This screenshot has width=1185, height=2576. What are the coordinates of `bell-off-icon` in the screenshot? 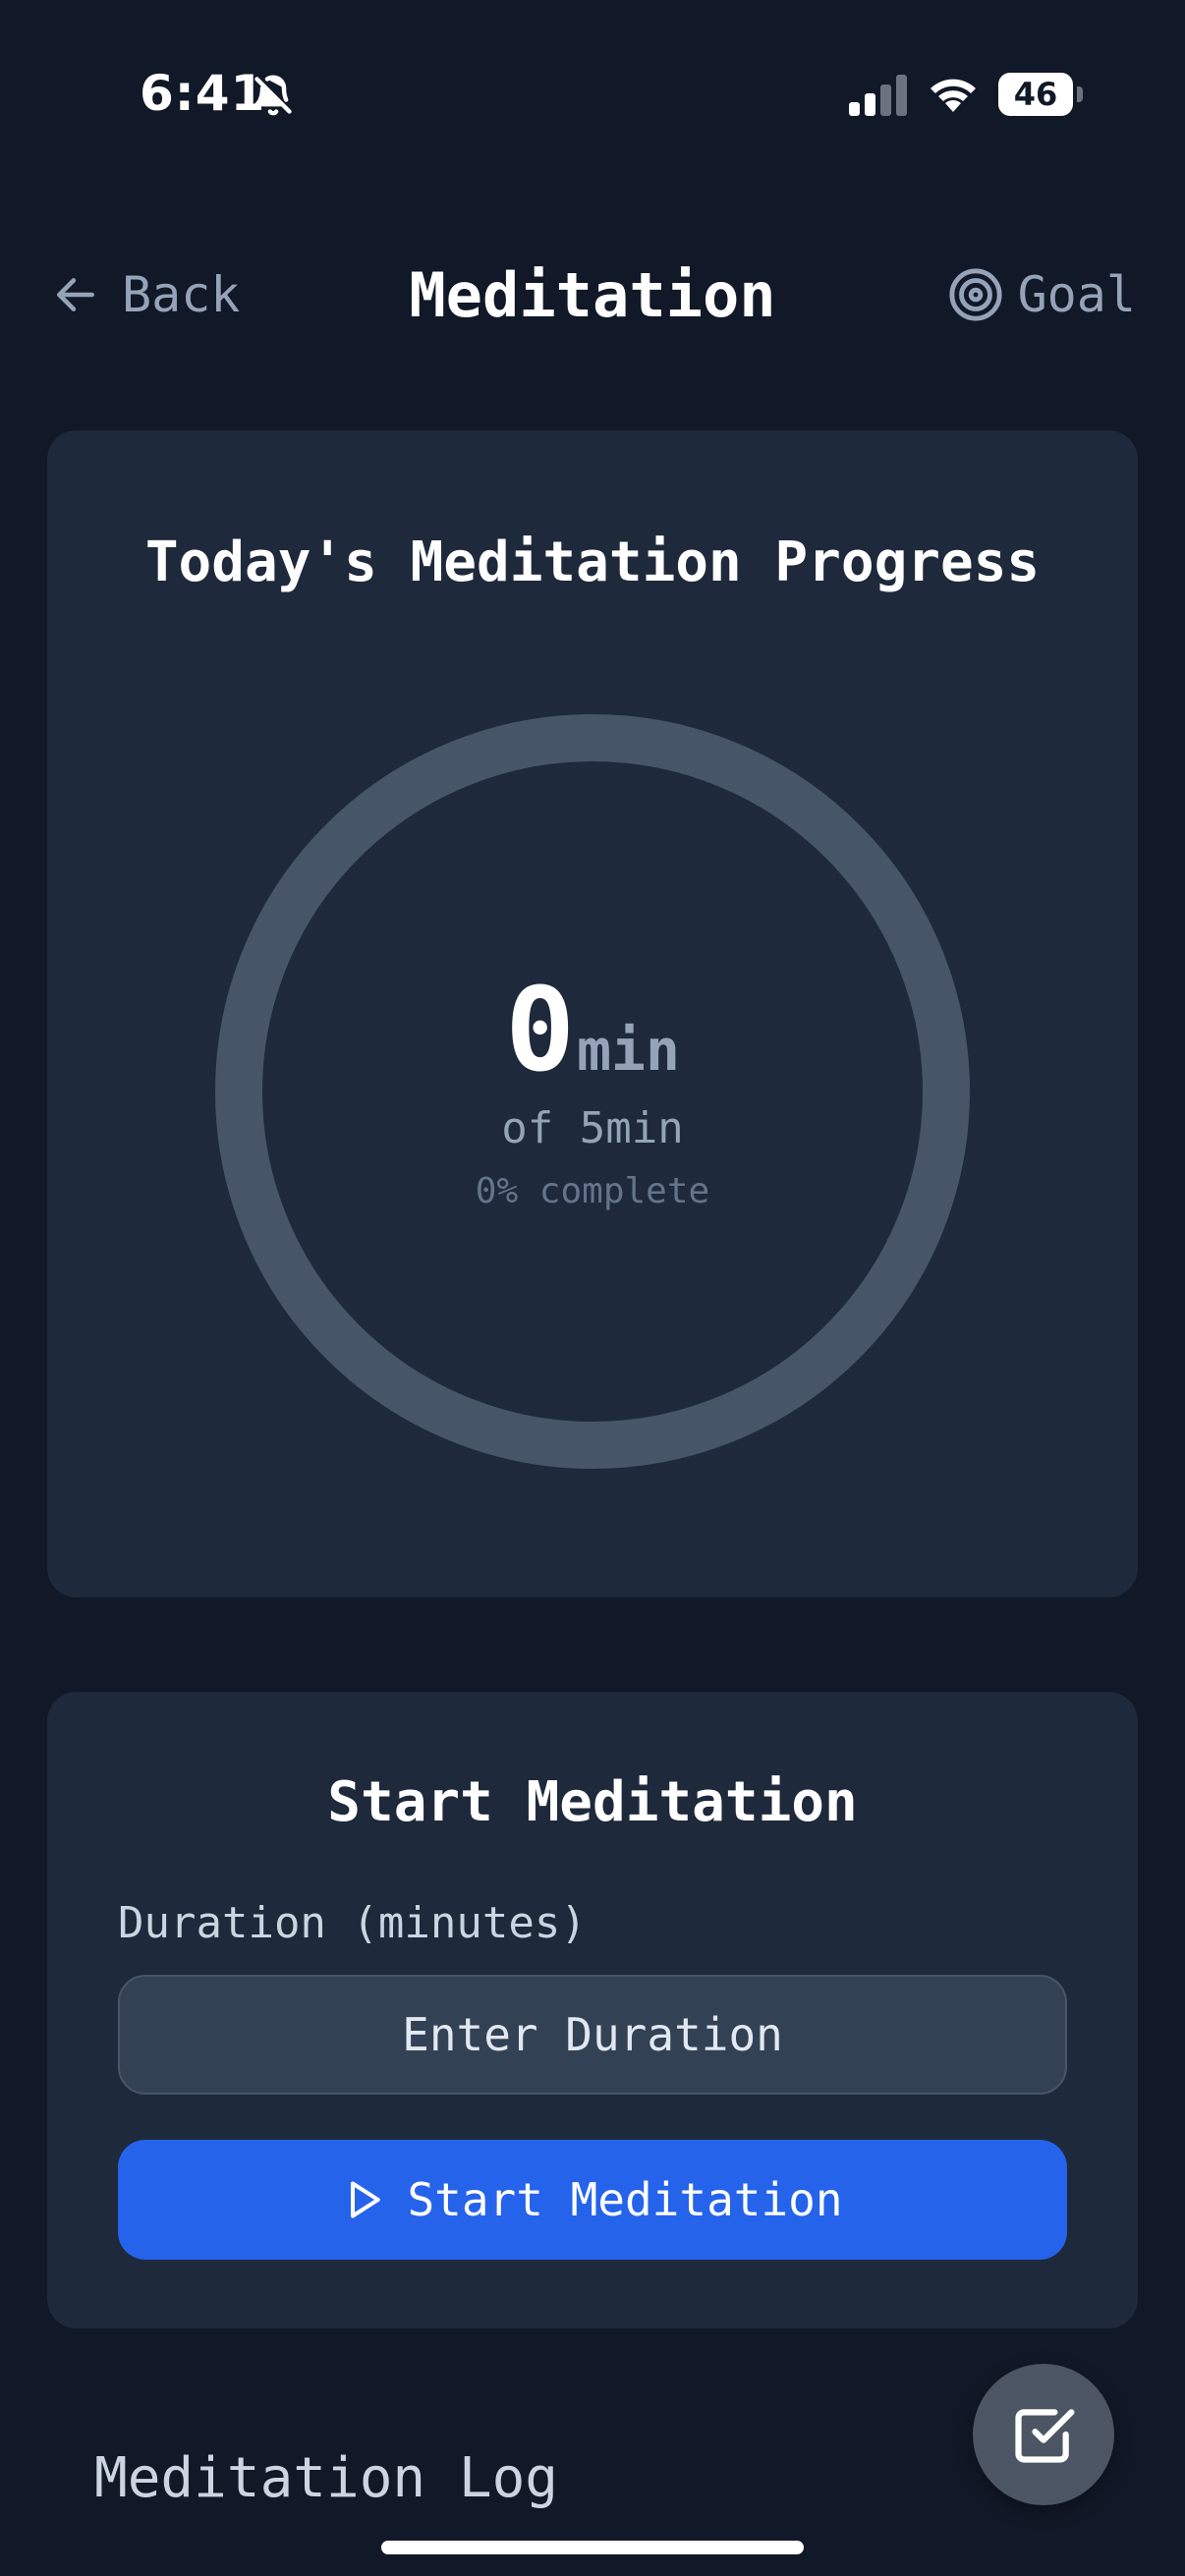 It's located at (273, 95).